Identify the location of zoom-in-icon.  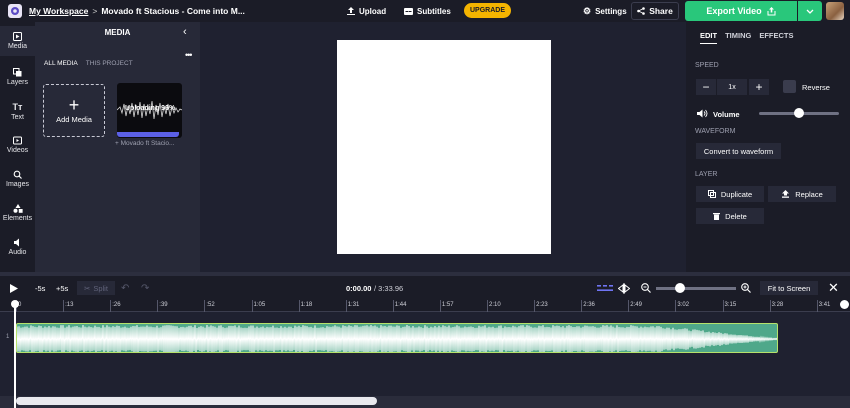
(746, 288).